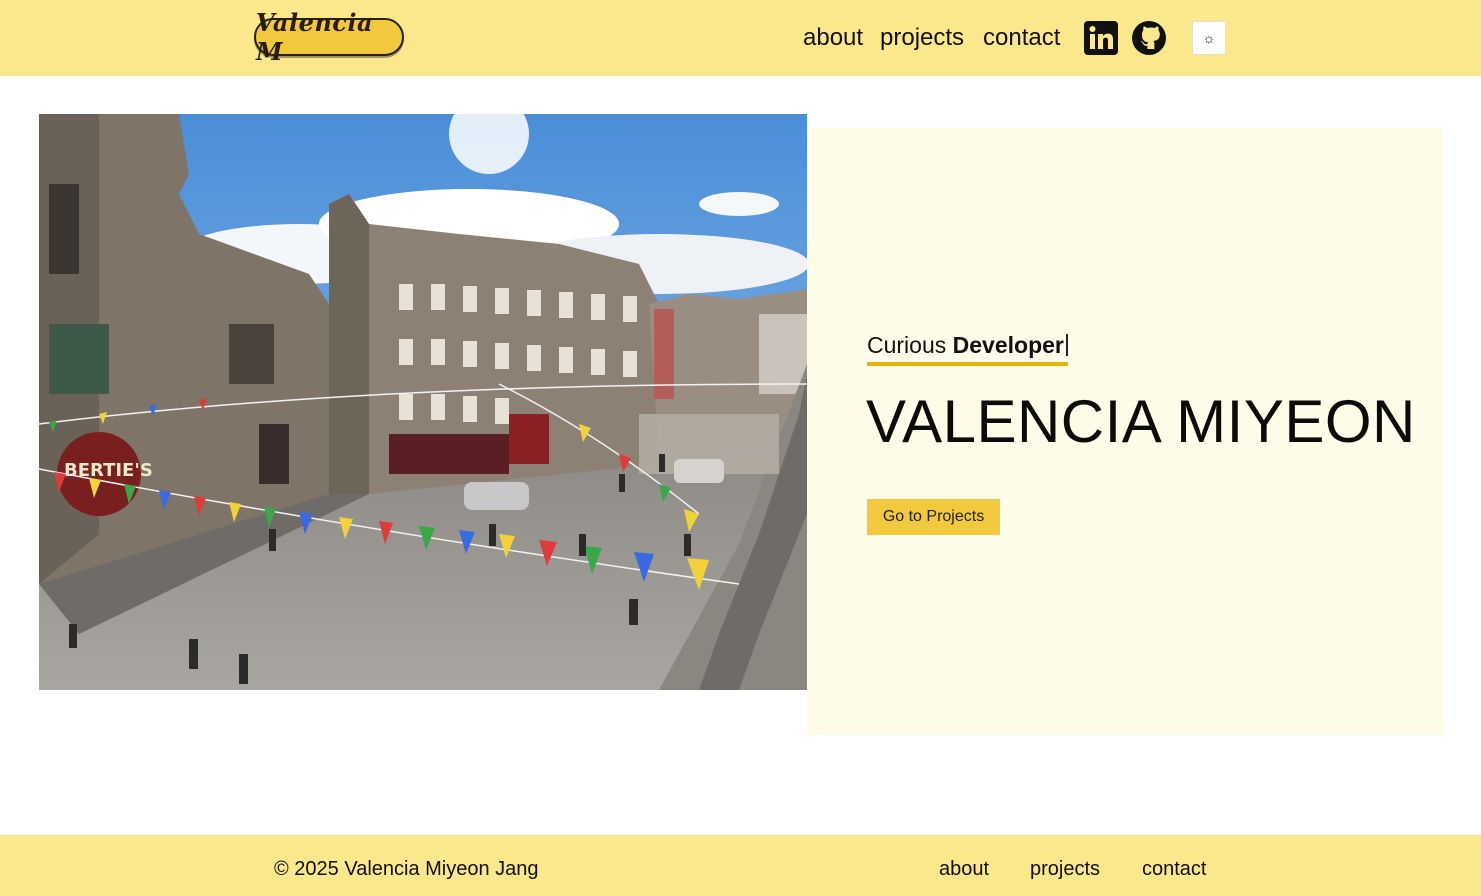 The image size is (1481, 896). Describe the element at coordinates (1021, 38) in the screenshot. I see `nav-contact-link: contact` at that location.